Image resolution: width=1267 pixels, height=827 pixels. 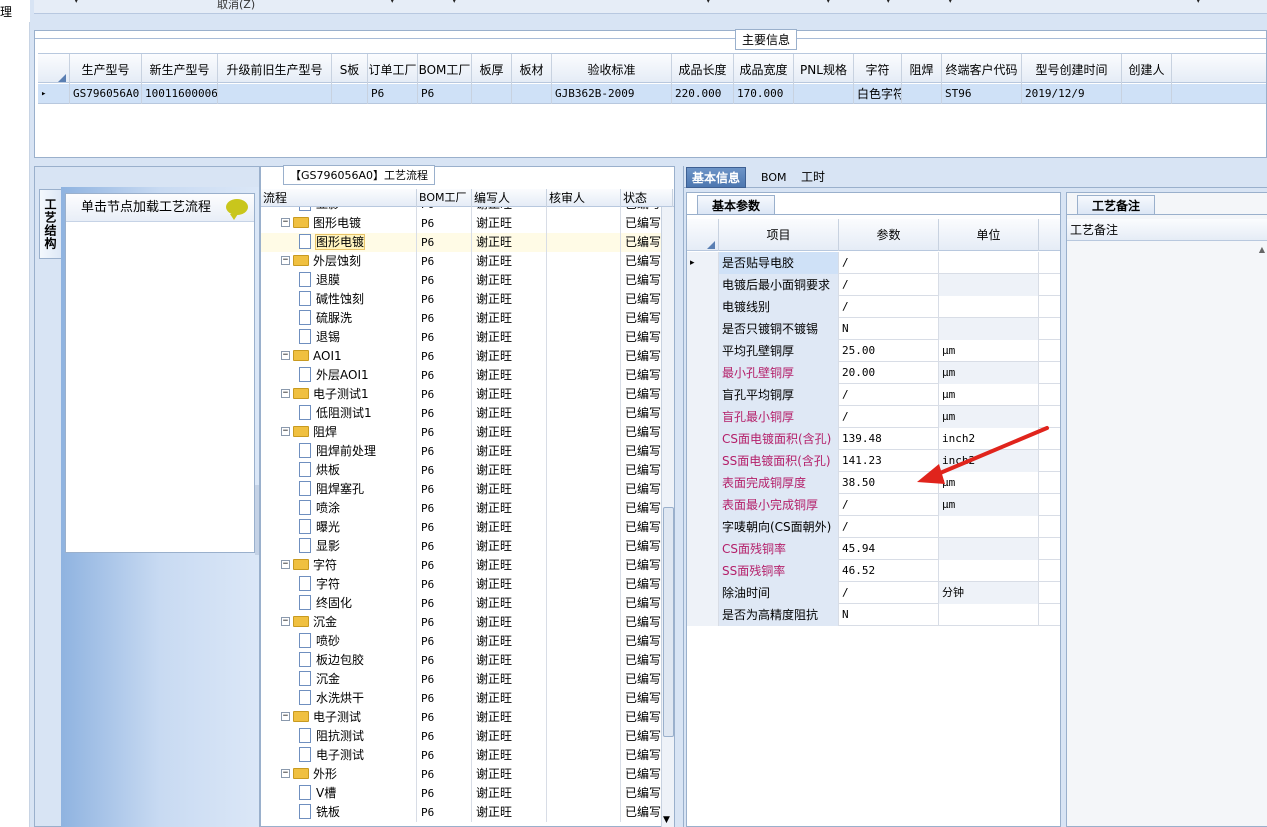 What do you see at coordinates (873, 395) in the screenshot?
I see `param-row: 盲孔平均铜厚 / μm` at bounding box center [873, 395].